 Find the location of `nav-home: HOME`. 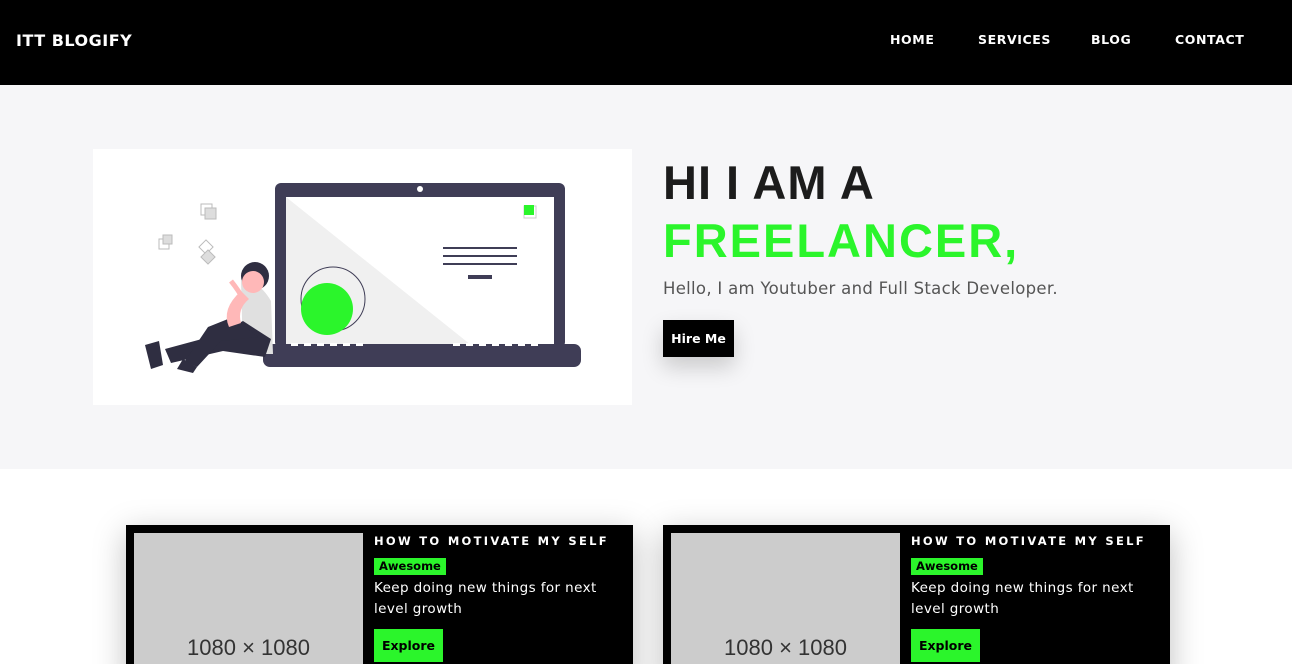

nav-home: HOME is located at coordinates (912, 39).